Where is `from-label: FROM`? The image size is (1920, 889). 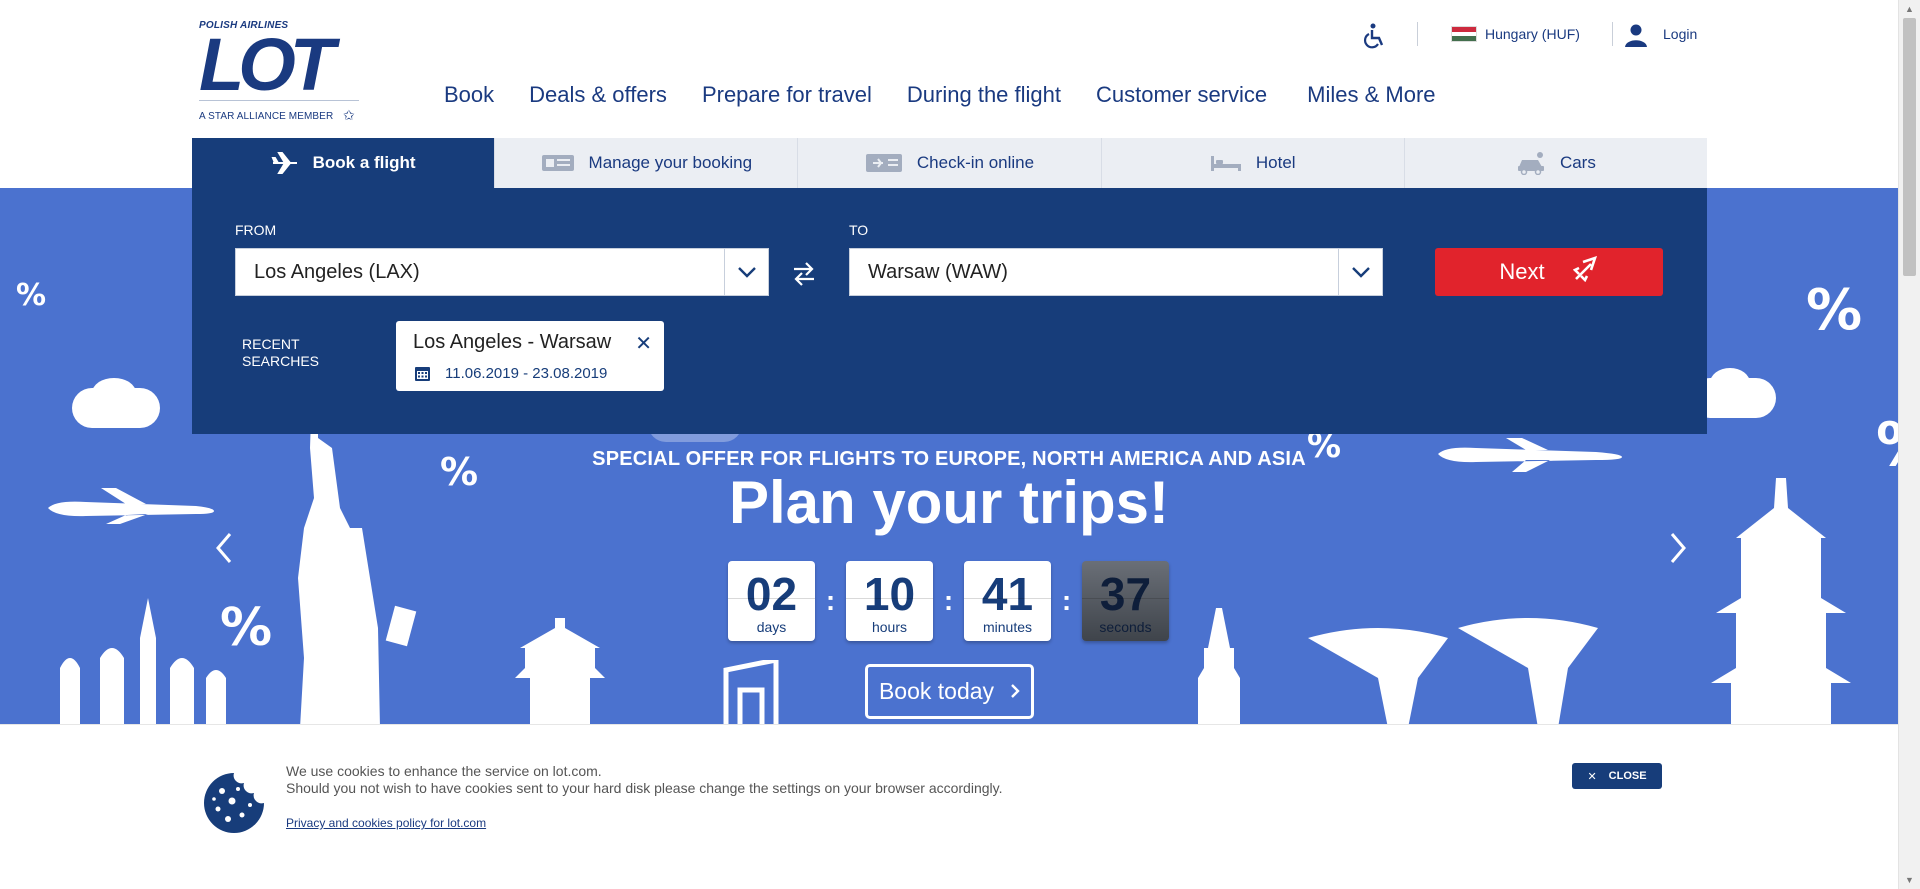
from-label: FROM is located at coordinates (256, 230).